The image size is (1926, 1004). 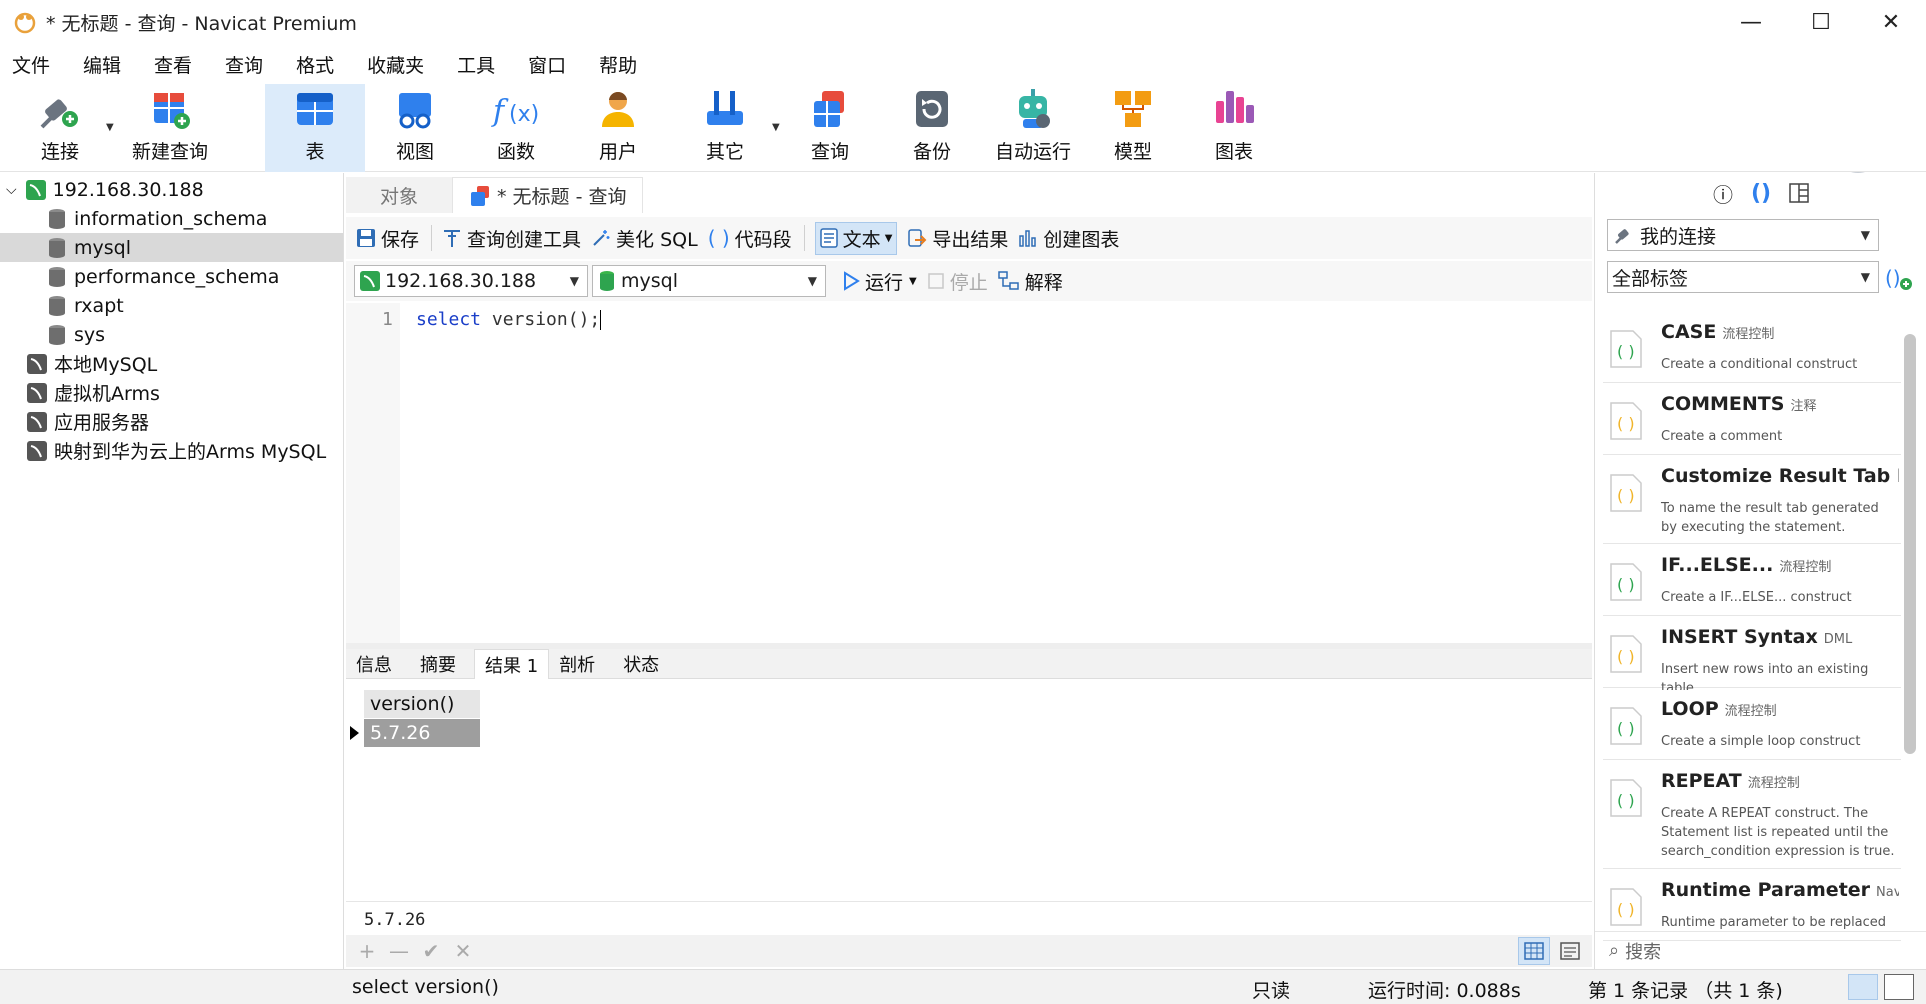 I want to click on menu-tools: 工具, so click(x=480, y=64).